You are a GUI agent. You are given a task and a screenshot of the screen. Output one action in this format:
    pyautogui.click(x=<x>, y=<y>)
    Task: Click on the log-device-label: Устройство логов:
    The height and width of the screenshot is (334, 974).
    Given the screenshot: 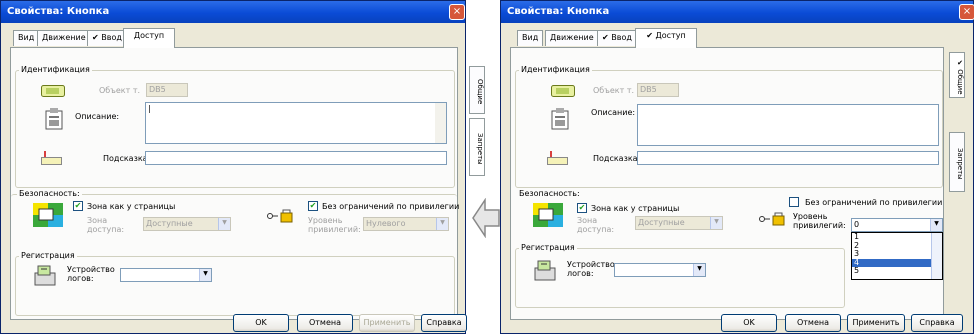 What is the action you would take?
    pyautogui.click(x=91, y=274)
    